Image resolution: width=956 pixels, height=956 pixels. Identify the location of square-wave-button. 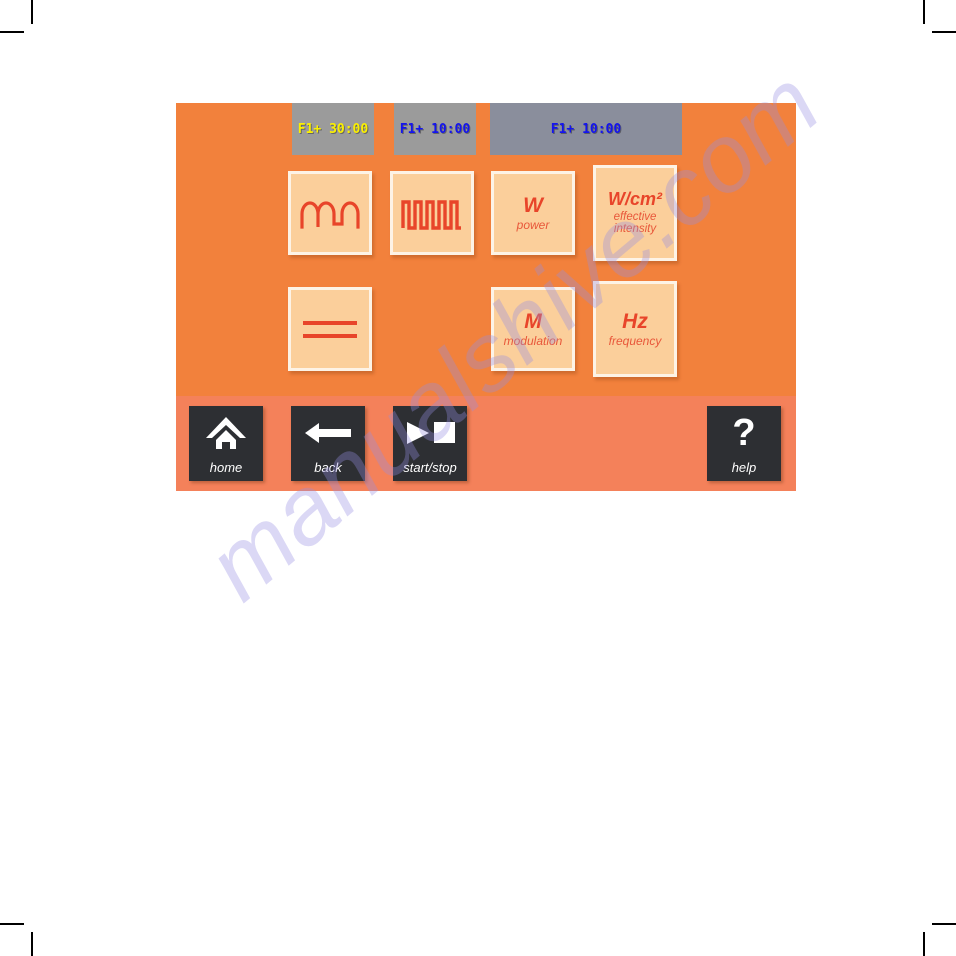
(432, 213).